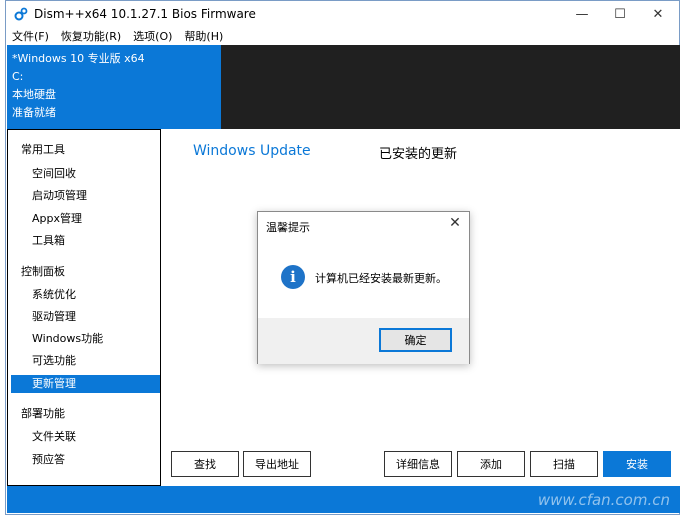 The width and height of the screenshot is (685, 518). What do you see at coordinates (30, 36) in the screenshot?
I see `menu-file: 文件(F)` at bounding box center [30, 36].